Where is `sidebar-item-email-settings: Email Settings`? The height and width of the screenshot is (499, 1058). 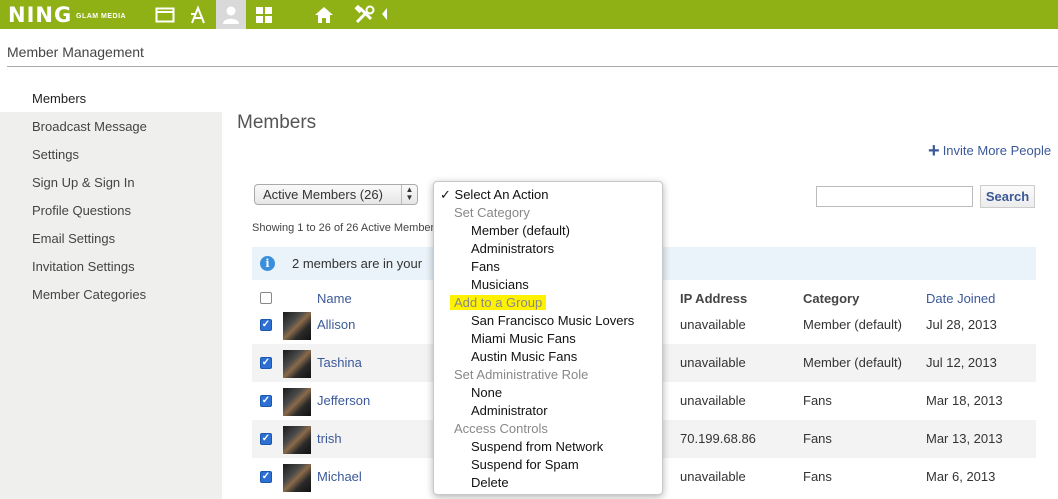 sidebar-item-email-settings: Email Settings is located at coordinates (111, 239).